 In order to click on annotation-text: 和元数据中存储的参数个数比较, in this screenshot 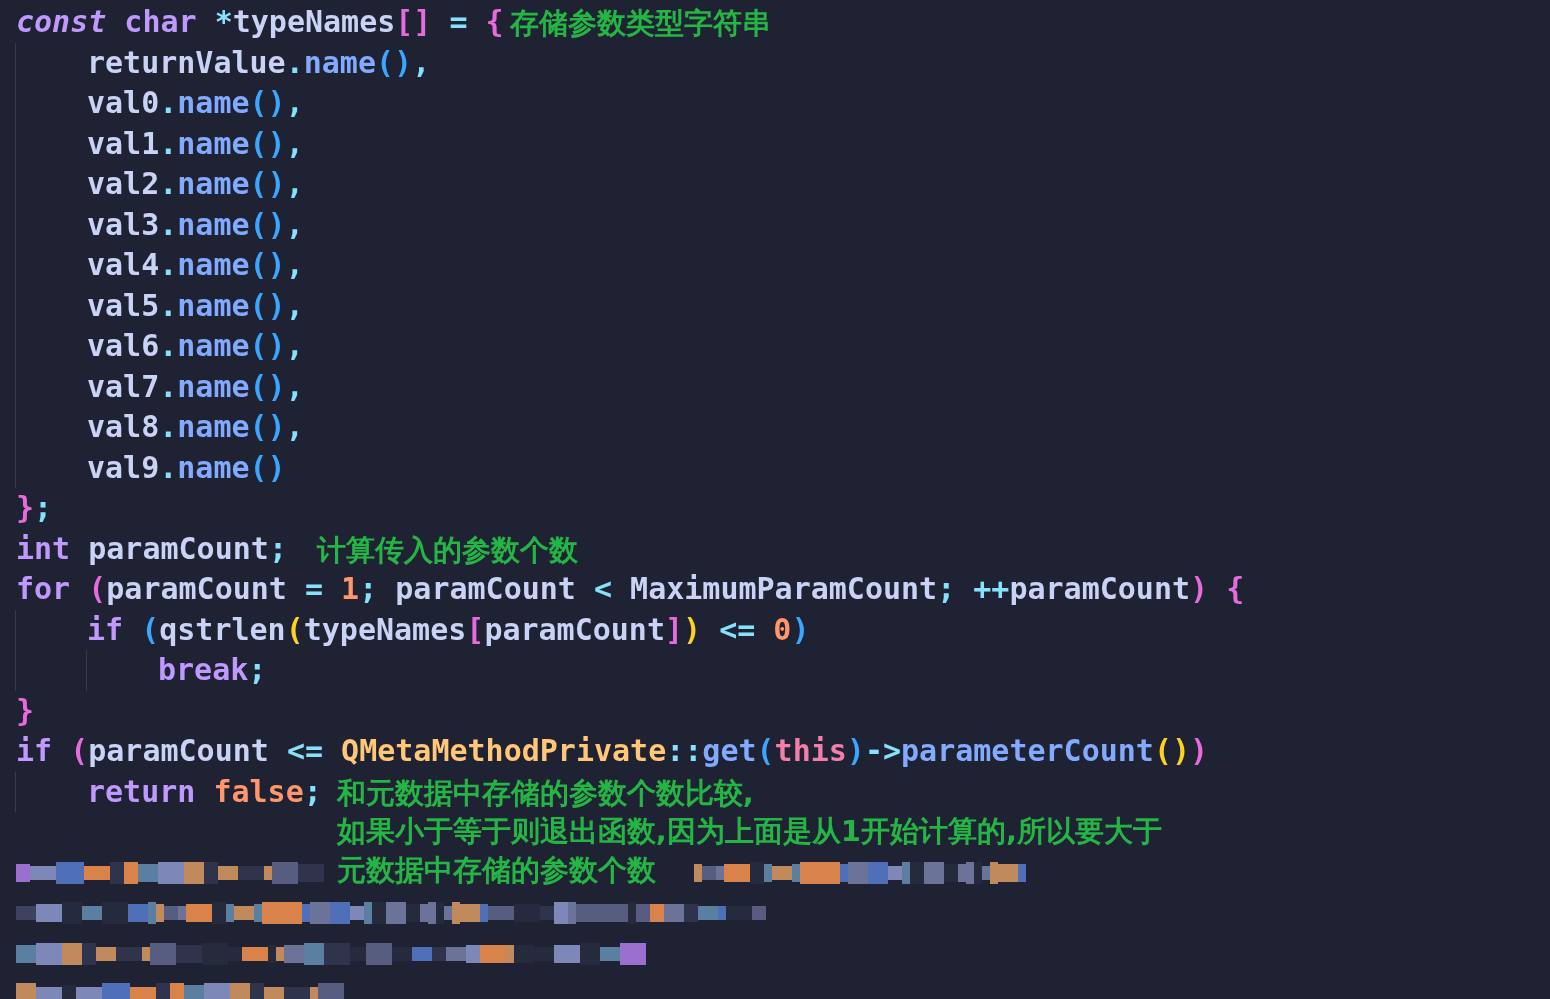, I will do `click(545, 793)`.